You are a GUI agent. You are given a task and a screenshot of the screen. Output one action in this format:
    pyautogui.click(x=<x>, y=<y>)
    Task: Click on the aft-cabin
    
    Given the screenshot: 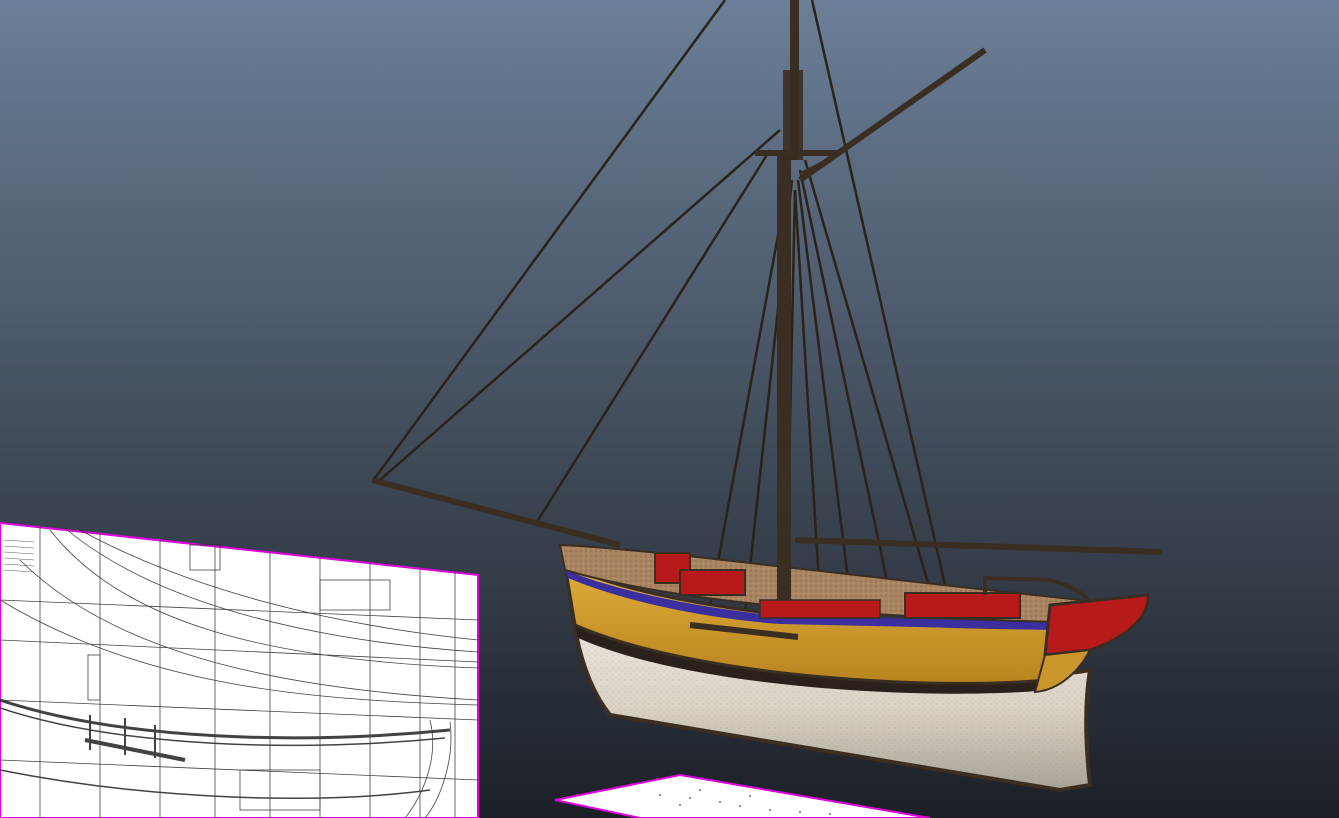 What is the action you would take?
    pyautogui.click(x=962, y=605)
    